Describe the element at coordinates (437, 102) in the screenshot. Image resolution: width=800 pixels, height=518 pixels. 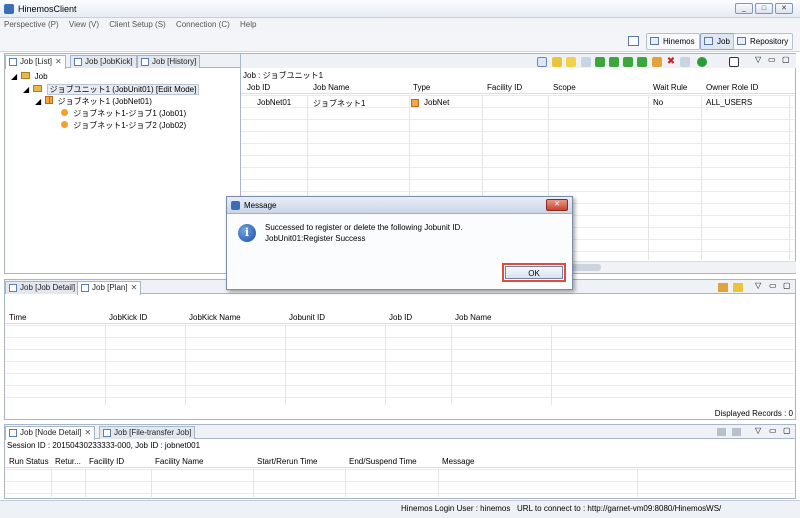
I see `cell-type: JobNet` at that location.